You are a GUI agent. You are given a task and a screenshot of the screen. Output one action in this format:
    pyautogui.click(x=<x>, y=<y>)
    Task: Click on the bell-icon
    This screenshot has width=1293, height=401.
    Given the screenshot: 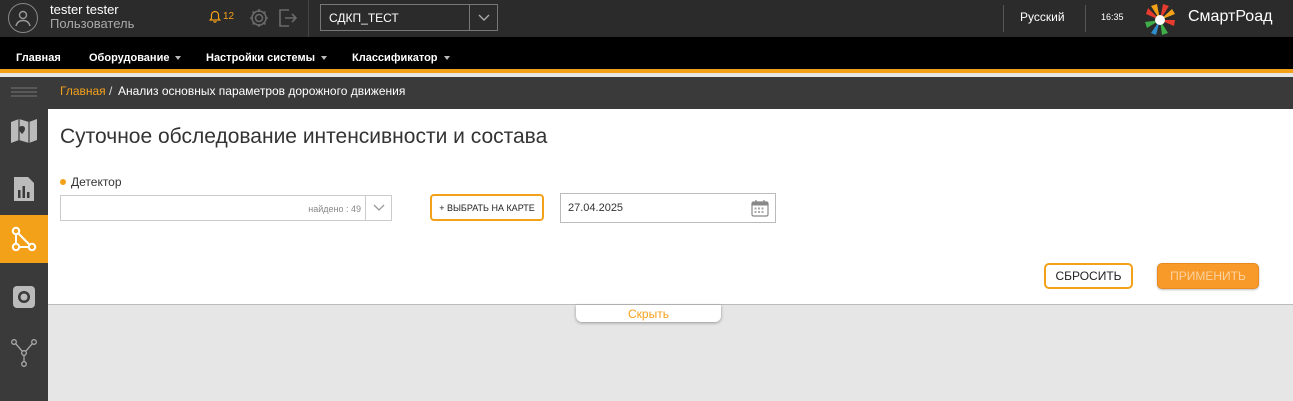 What is the action you would take?
    pyautogui.click(x=215, y=16)
    